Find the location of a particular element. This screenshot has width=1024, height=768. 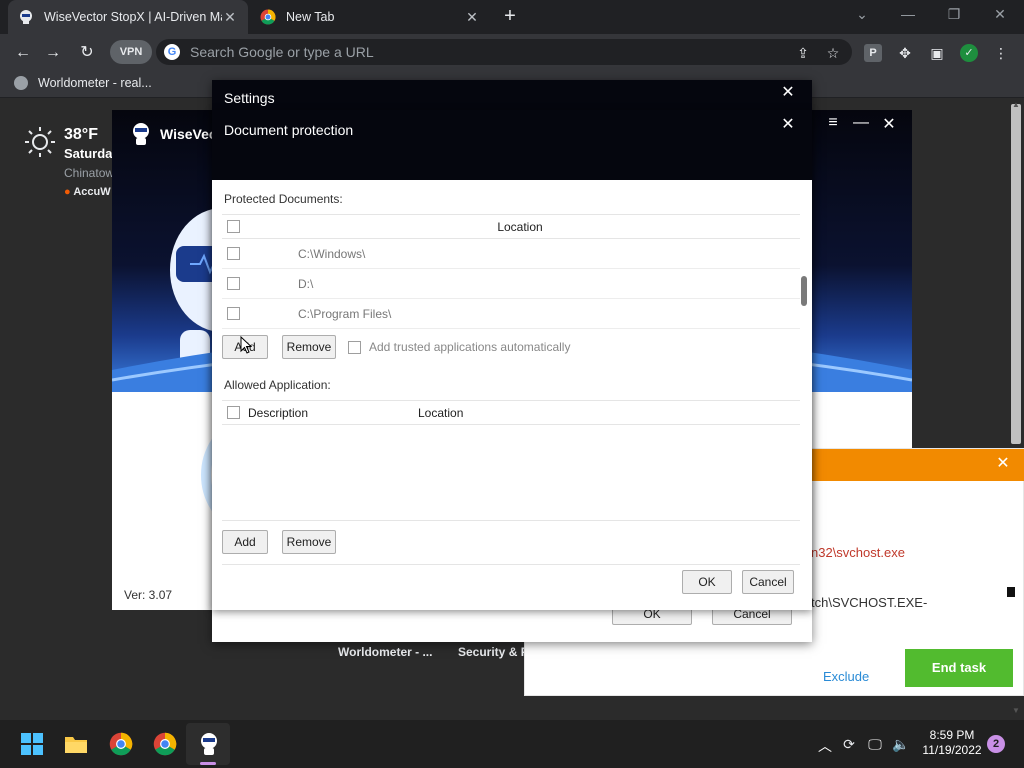

wisevector-taskbar-icon is located at coordinates (209, 744).